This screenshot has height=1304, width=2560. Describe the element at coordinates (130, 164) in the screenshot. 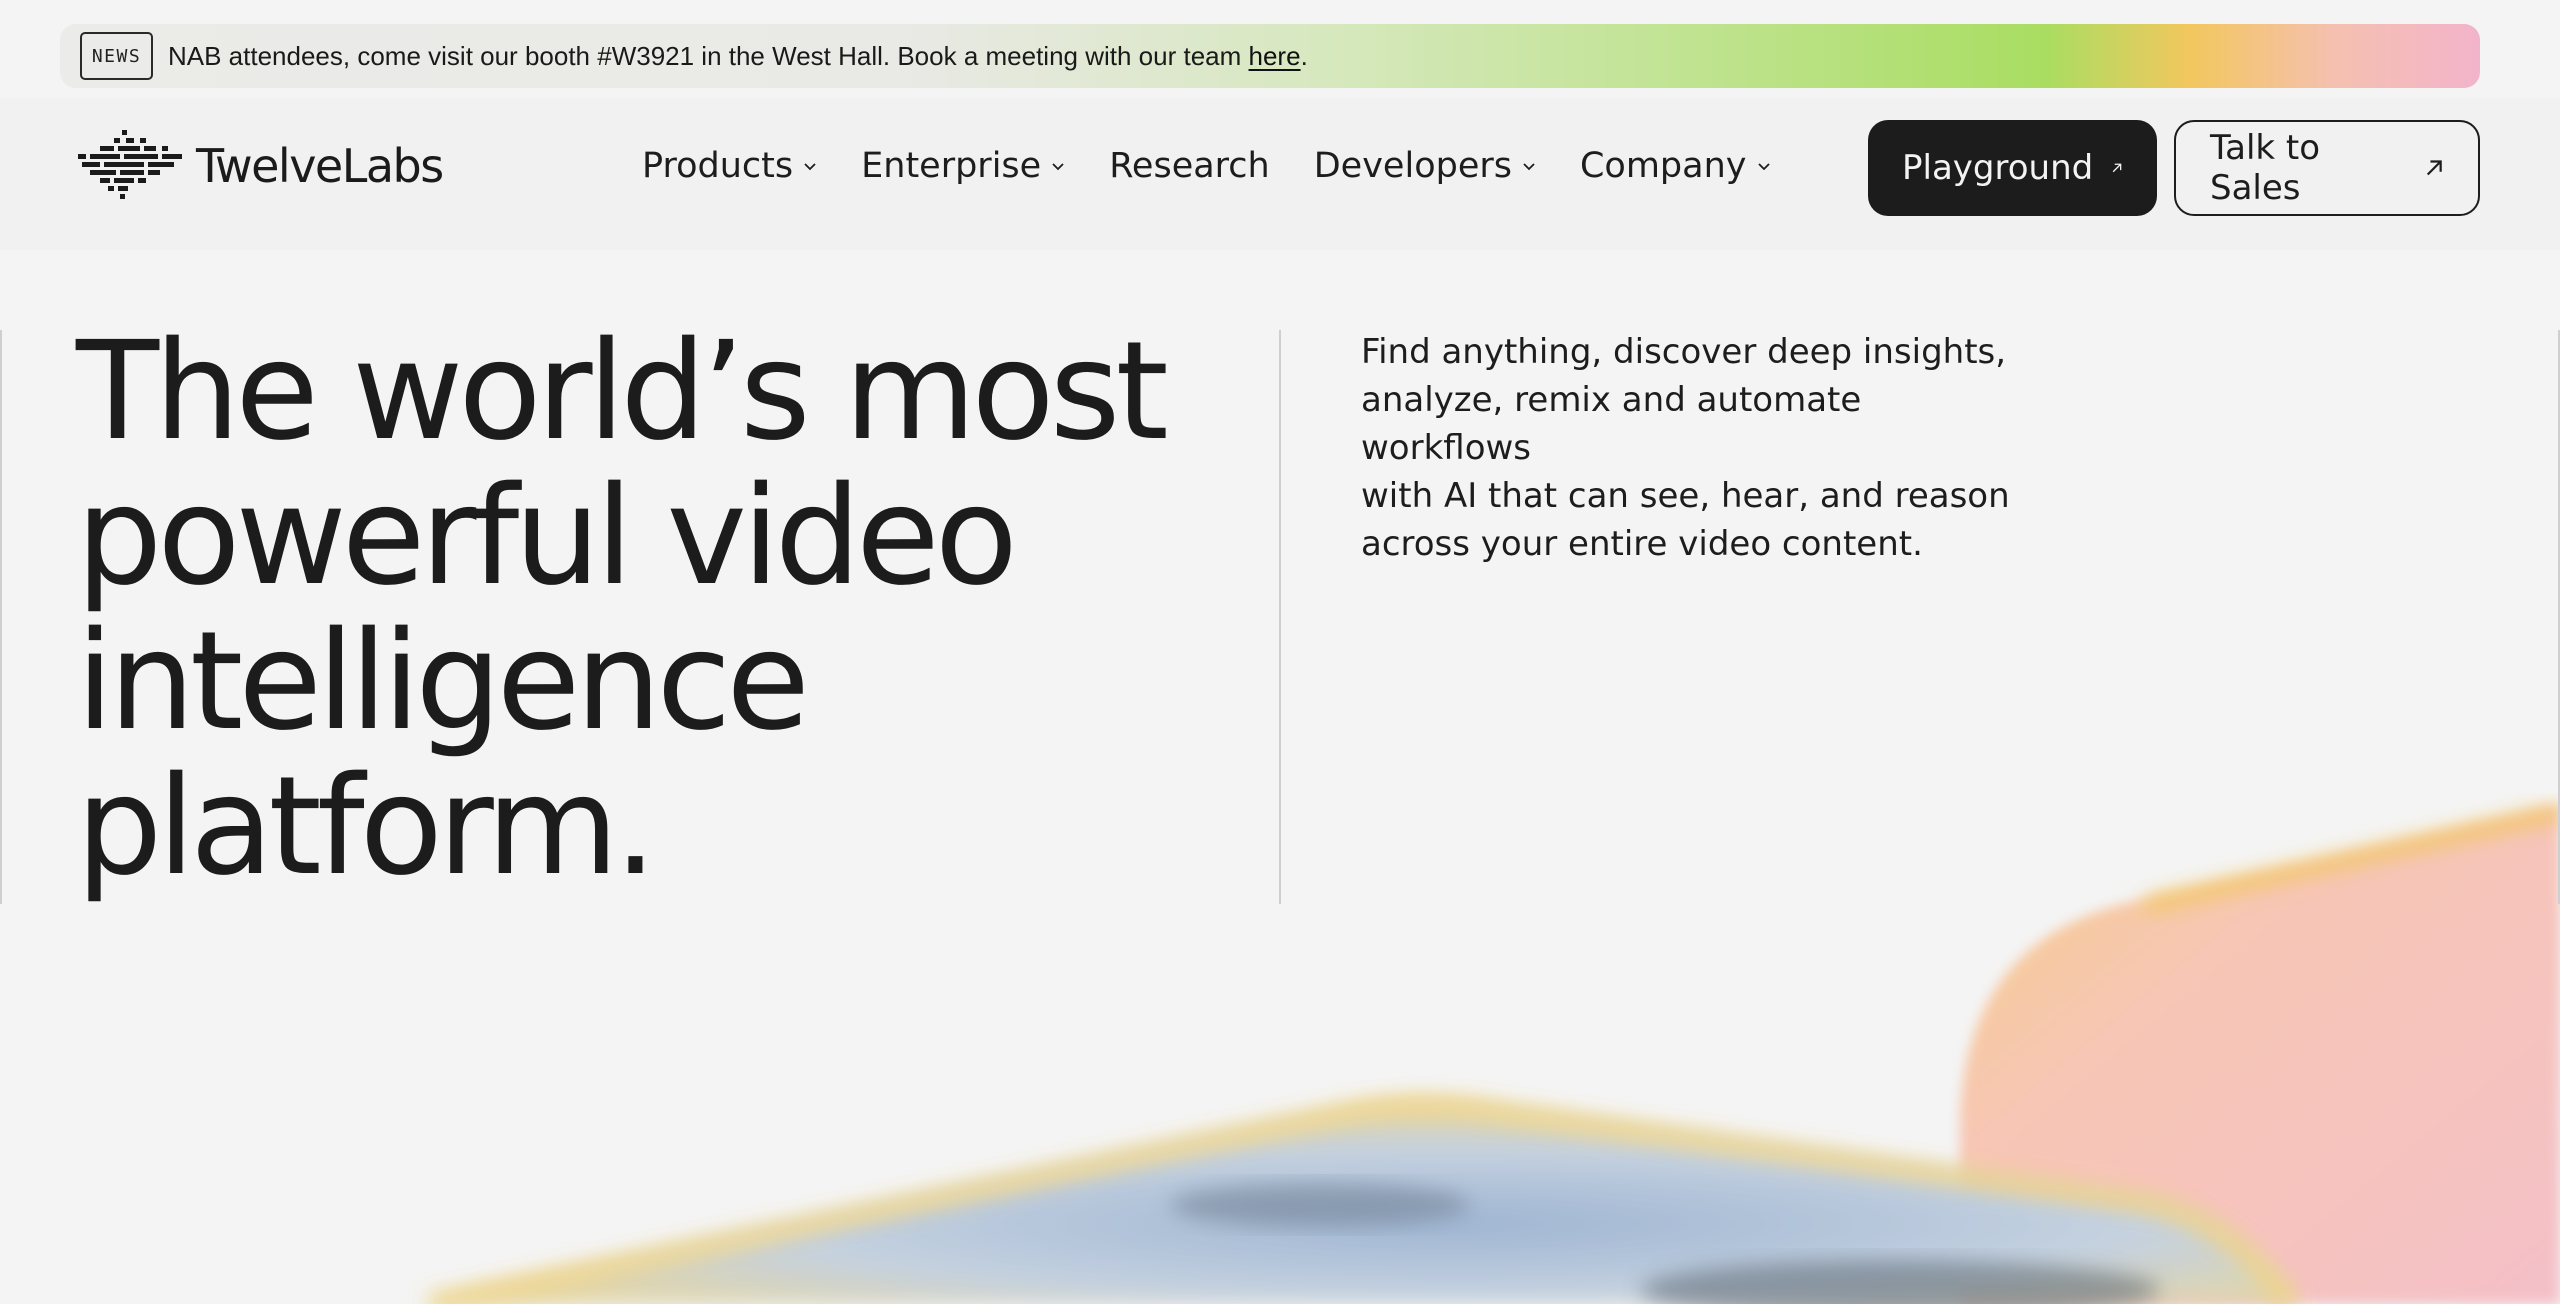

I see `twelvelabs-logo-icon` at that location.